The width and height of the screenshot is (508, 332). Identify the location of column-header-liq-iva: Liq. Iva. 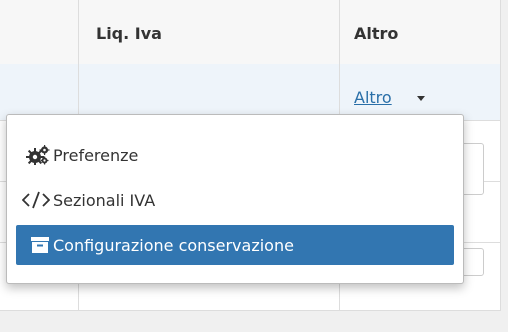
(129, 33).